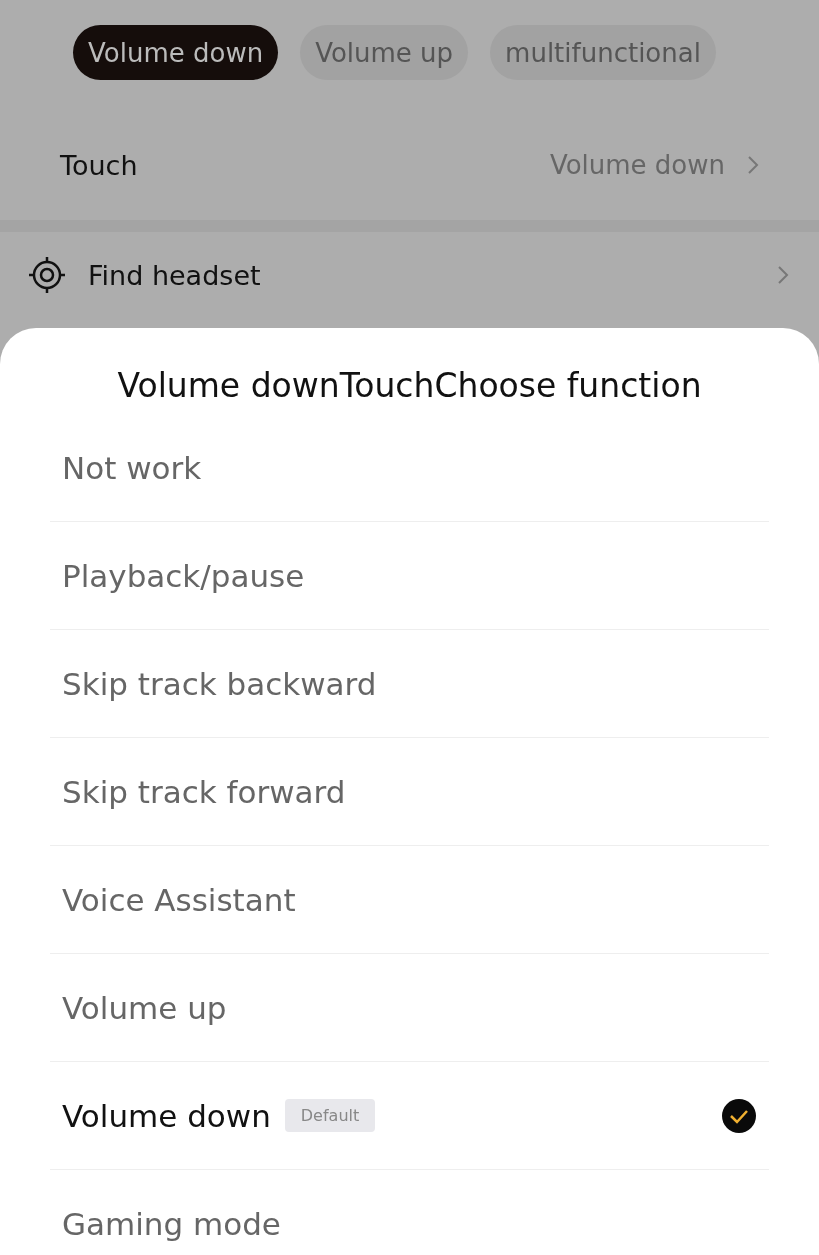  What do you see at coordinates (175, 275) in the screenshot?
I see `row-label: Find headset` at bounding box center [175, 275].